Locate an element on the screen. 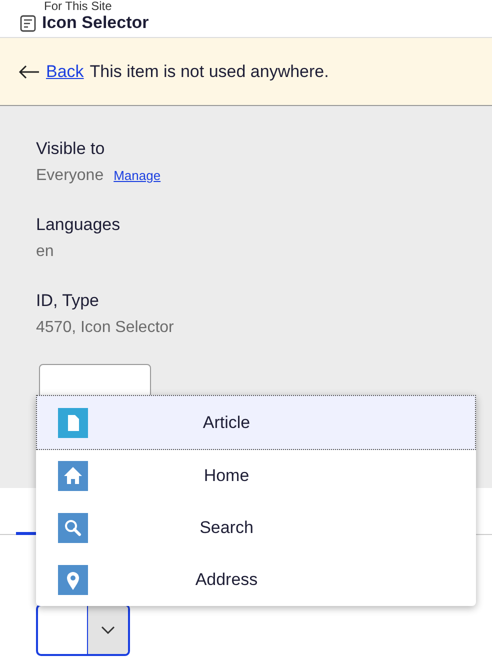 This screenshot has height=660, width=492. manage-link: Manage is located at coordinates (137, 176).